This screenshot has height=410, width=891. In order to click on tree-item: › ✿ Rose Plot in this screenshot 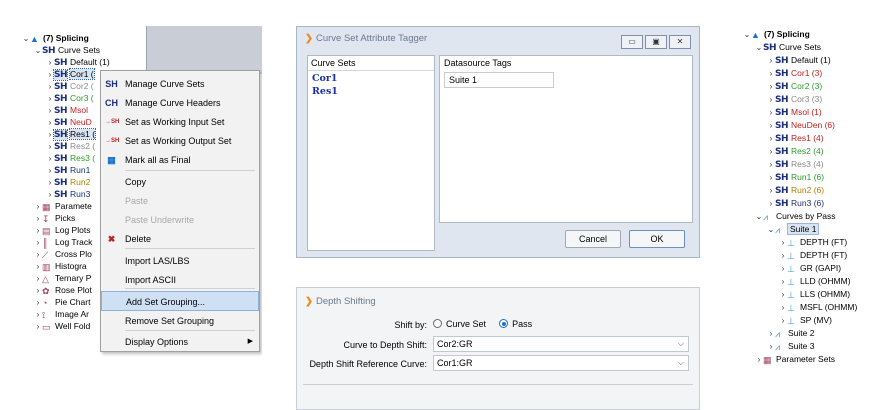, I will do `click(63, 290)`.